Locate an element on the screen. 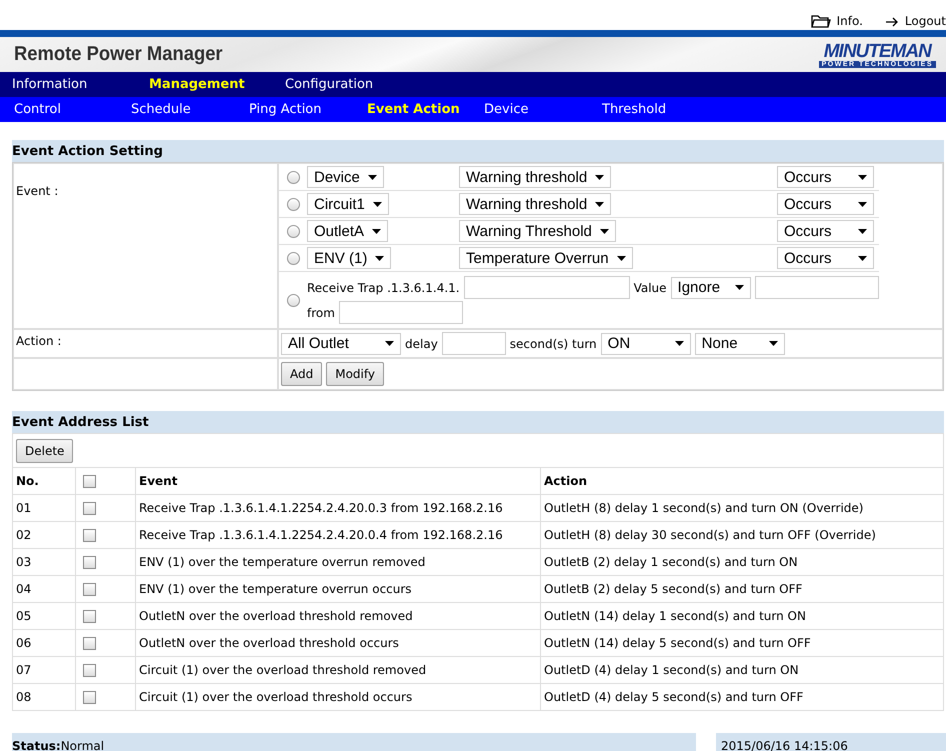 This screenshot has width=946, height=751. table-cell: 07 is located at coordinates (44, 670).